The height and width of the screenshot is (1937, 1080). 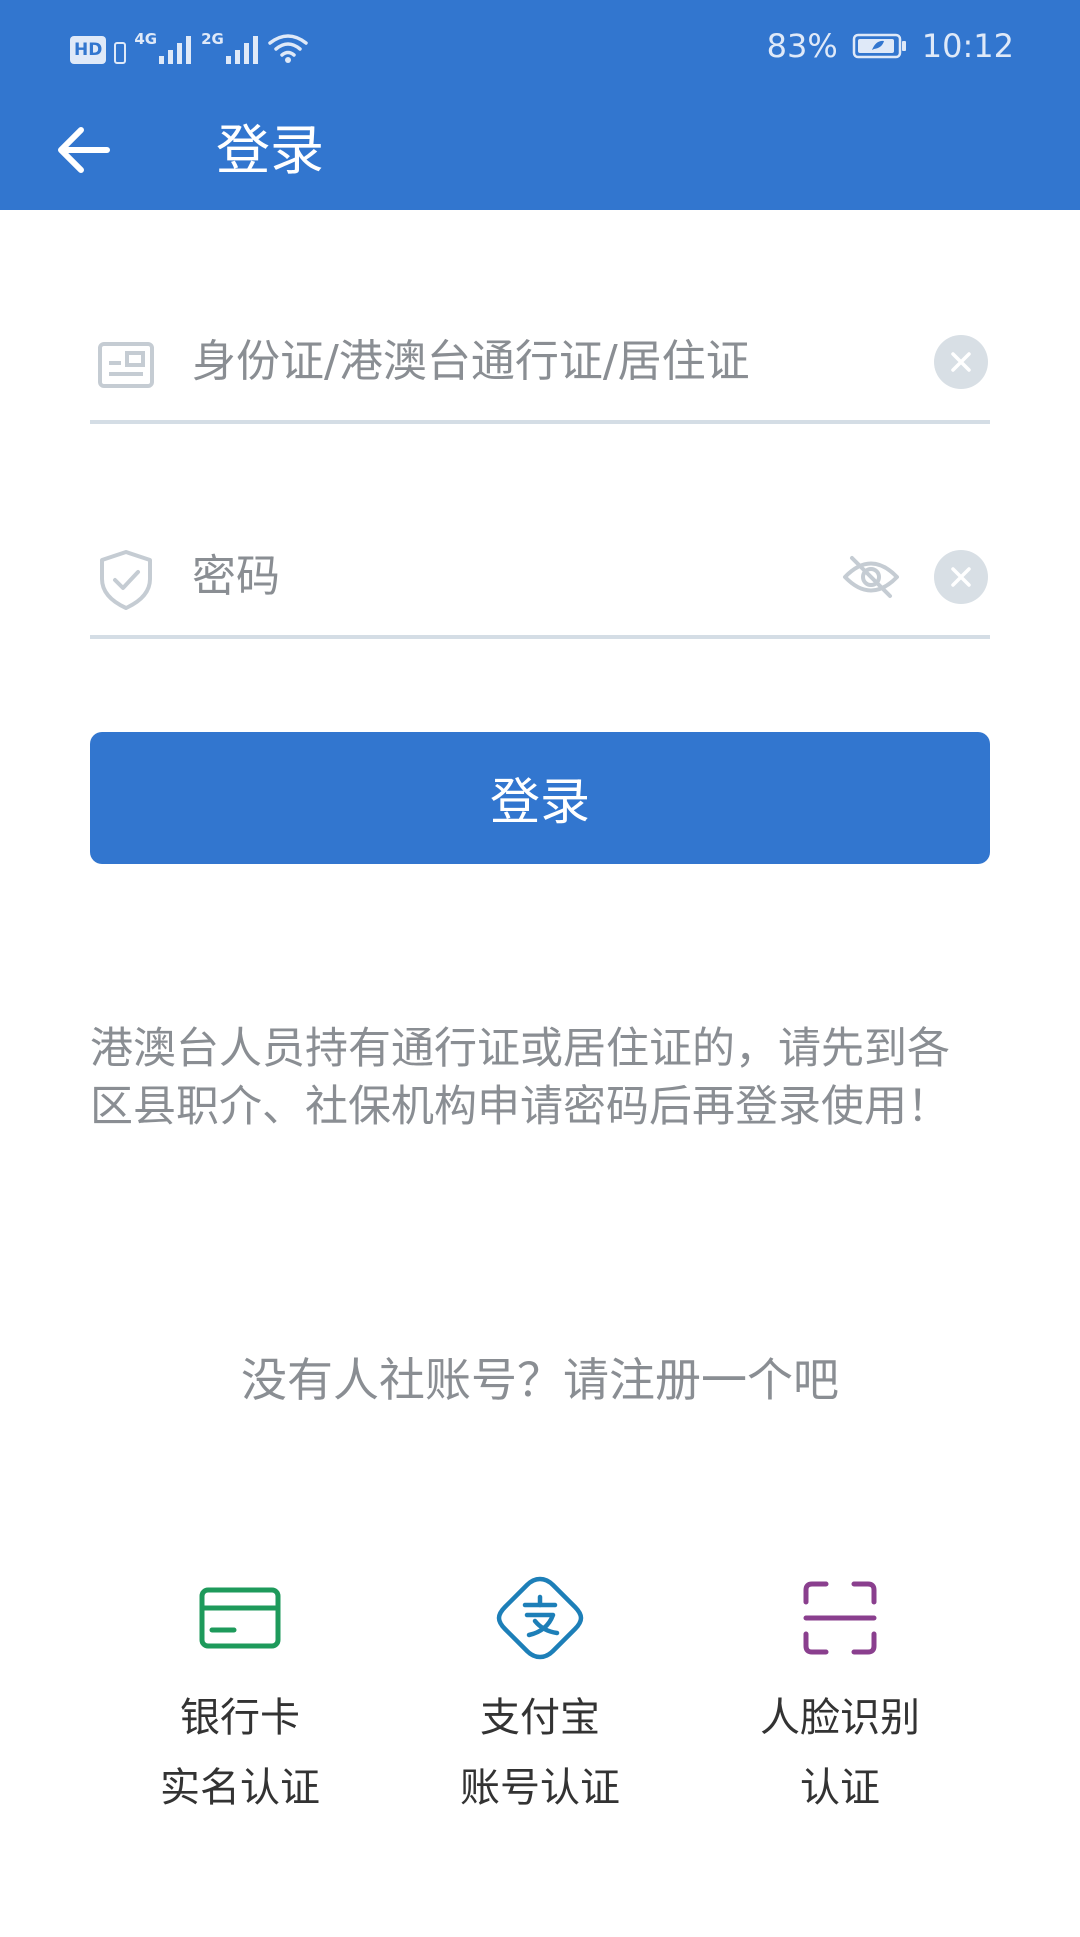 What do you see at coordinates (967, 46) in the screenshot?
I see `clock: 10:12` at bounding box center [967, 46].